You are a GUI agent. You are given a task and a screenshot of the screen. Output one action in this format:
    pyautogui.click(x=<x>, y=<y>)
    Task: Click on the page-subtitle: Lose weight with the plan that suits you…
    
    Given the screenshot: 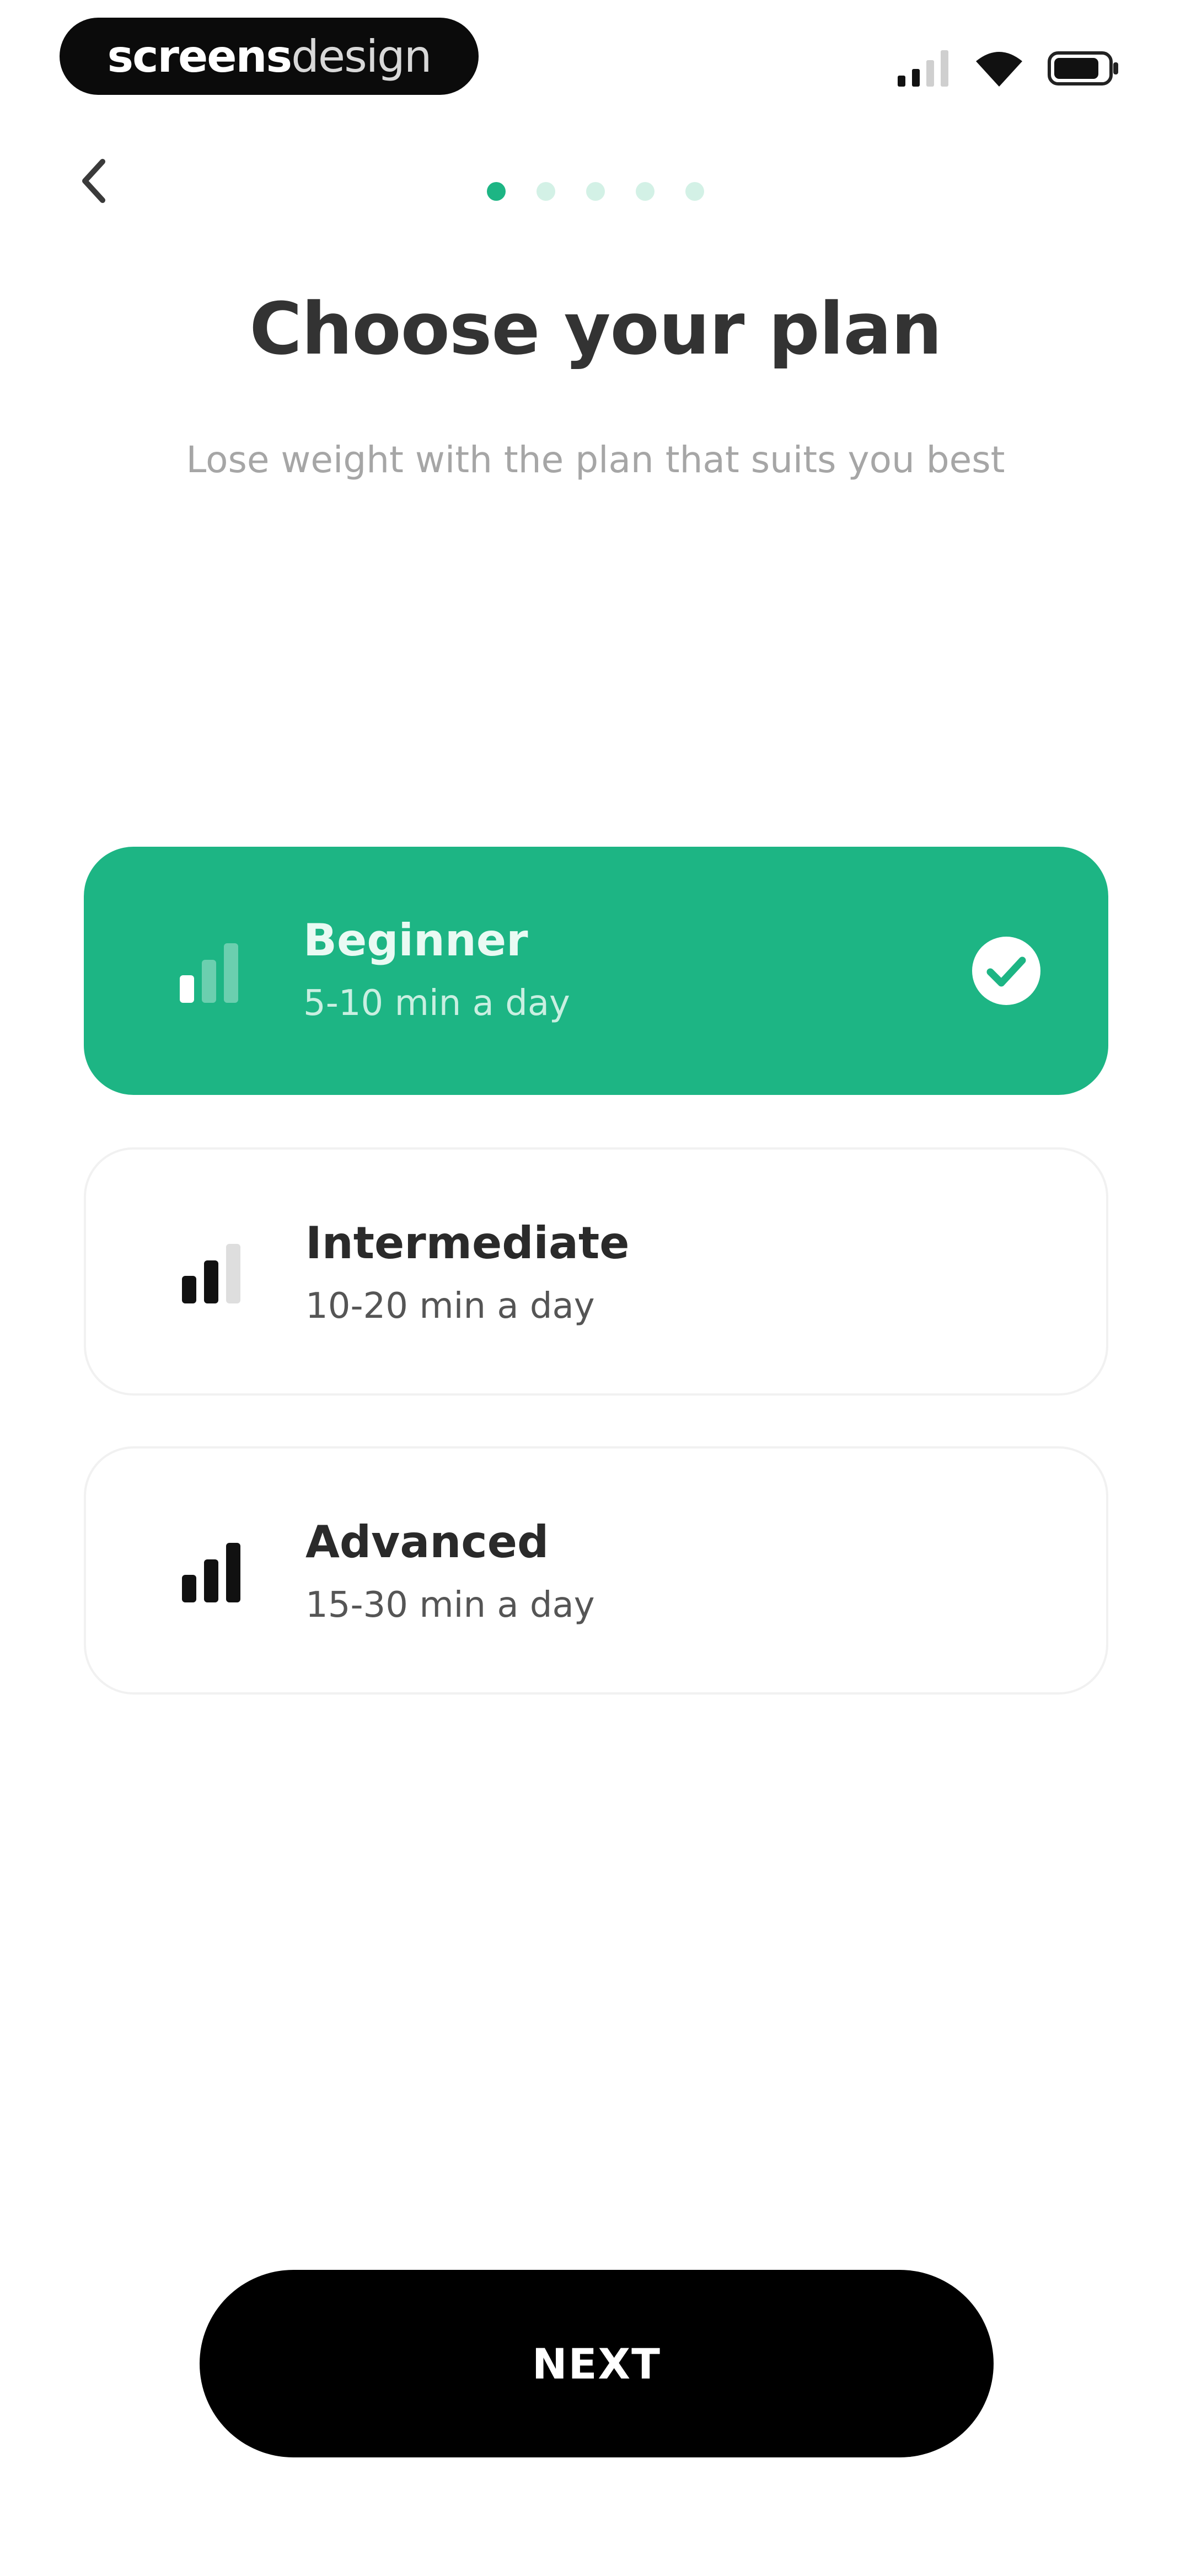 What is the action you would take?
    pyautogui.click(x=595, y=460)
    